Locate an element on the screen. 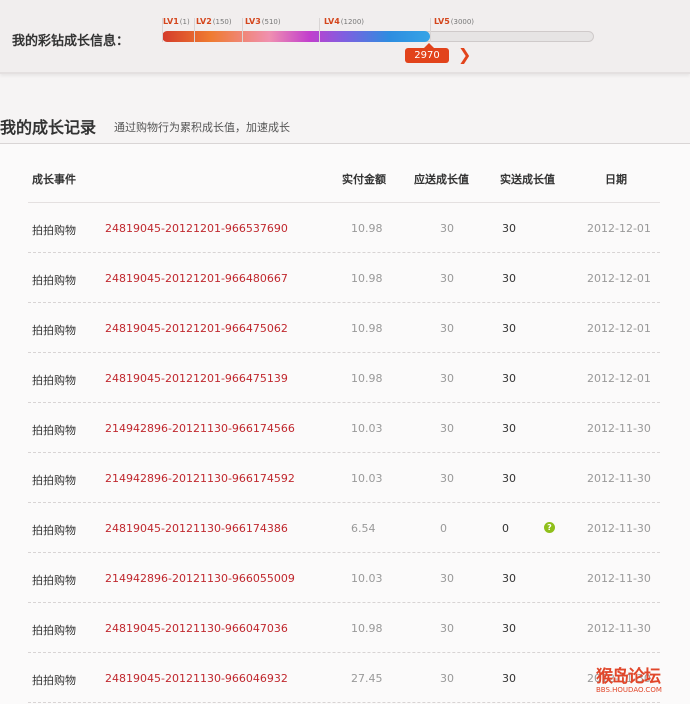  order-link: 24819045-20121201-966475062 is located at coordinates (196, 328).